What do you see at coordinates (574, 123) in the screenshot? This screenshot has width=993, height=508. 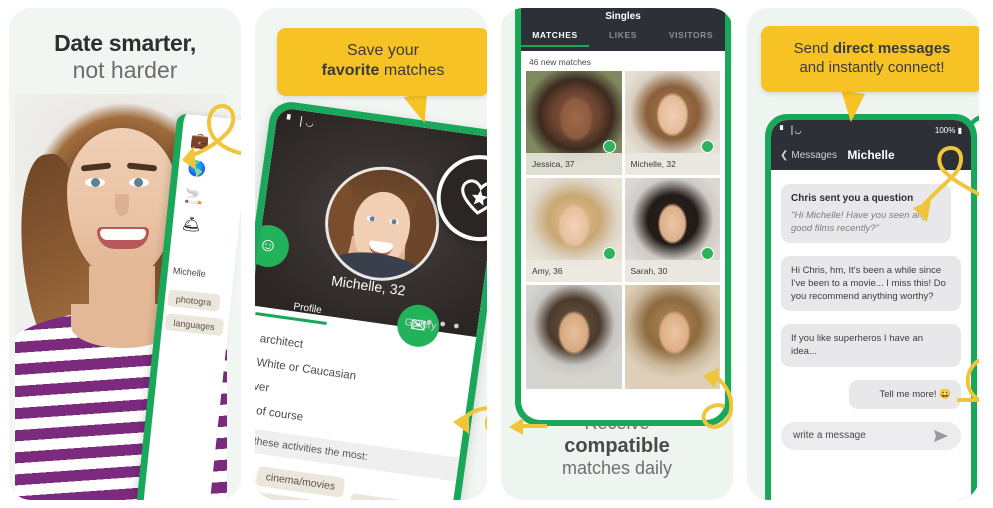 I see `match-card: Jessica, 37` at bounding box center [574, 123].